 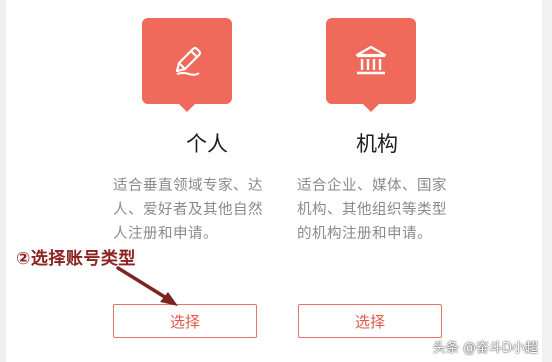 What do you see at coordinates (188, 210) in the screenshot?
I see `card-description-personal: 适合垂直领域专家、达人、爱好者及其他自然人注册和申请。` at bounding box center [188, 210].